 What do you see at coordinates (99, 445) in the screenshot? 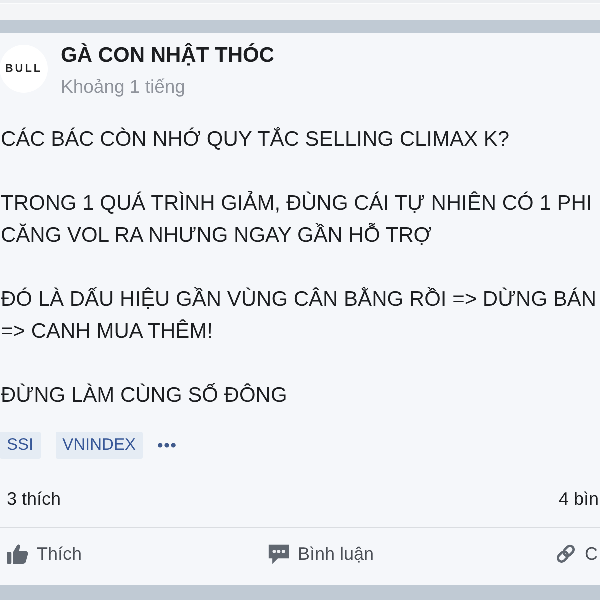
I see `hashtag-link: VNINDEX` at bounding box center [99, 445].